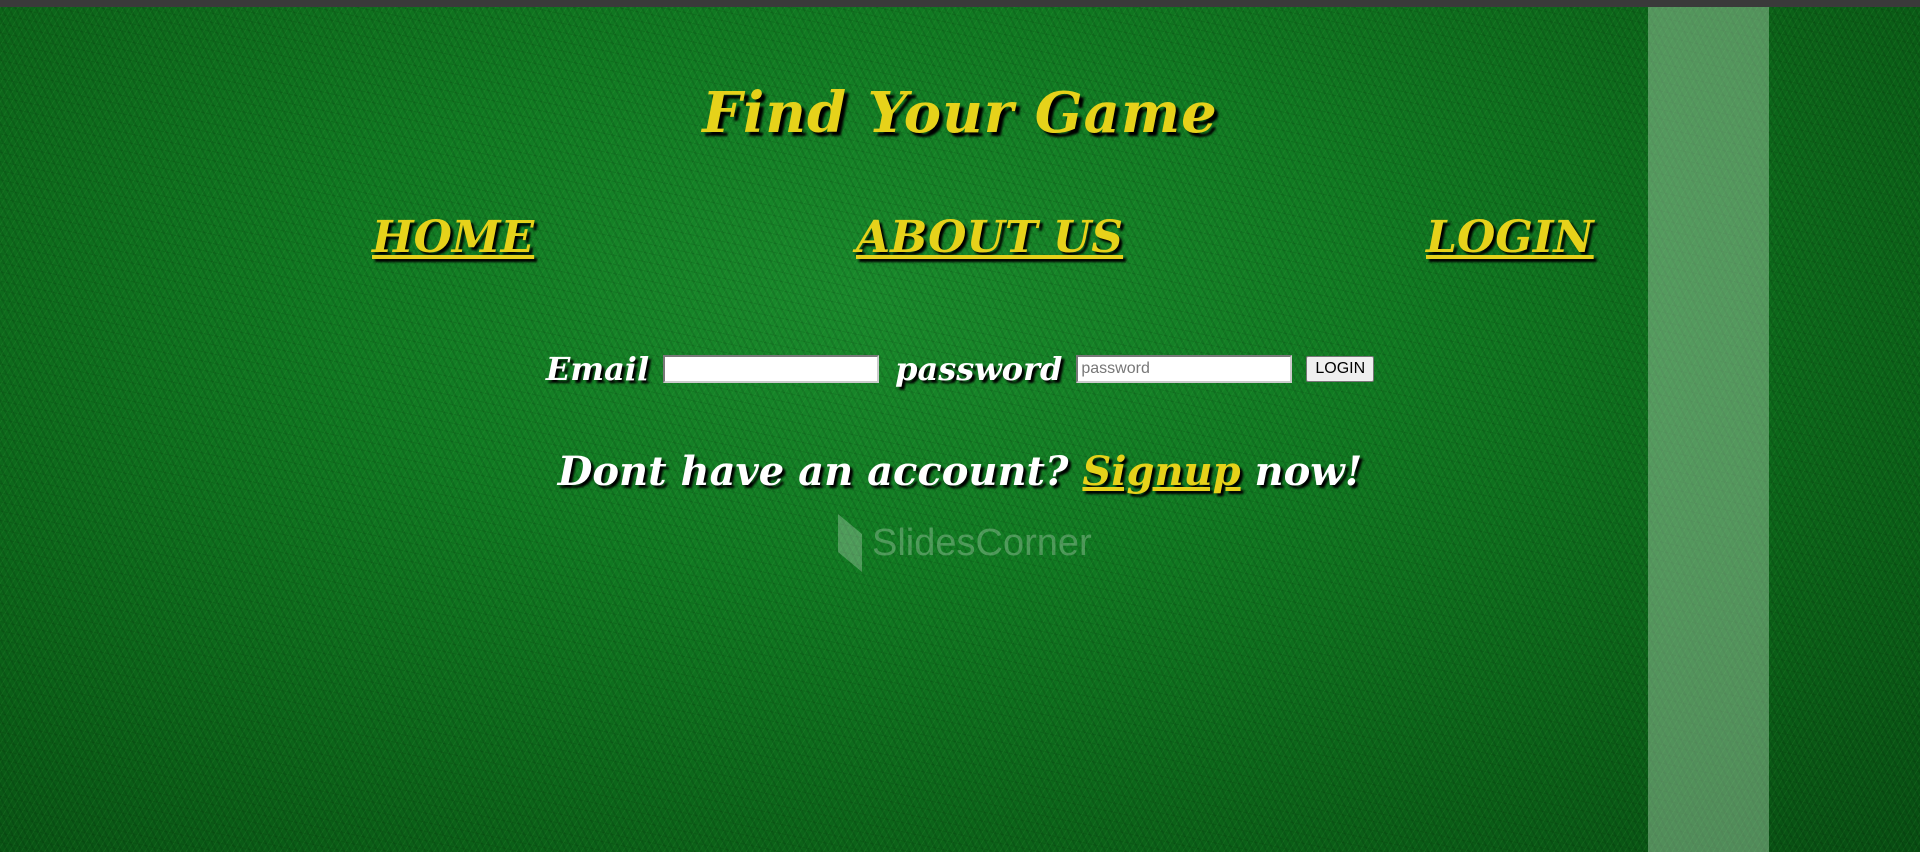  I want to click on email-label: Email, so click(597, 369).